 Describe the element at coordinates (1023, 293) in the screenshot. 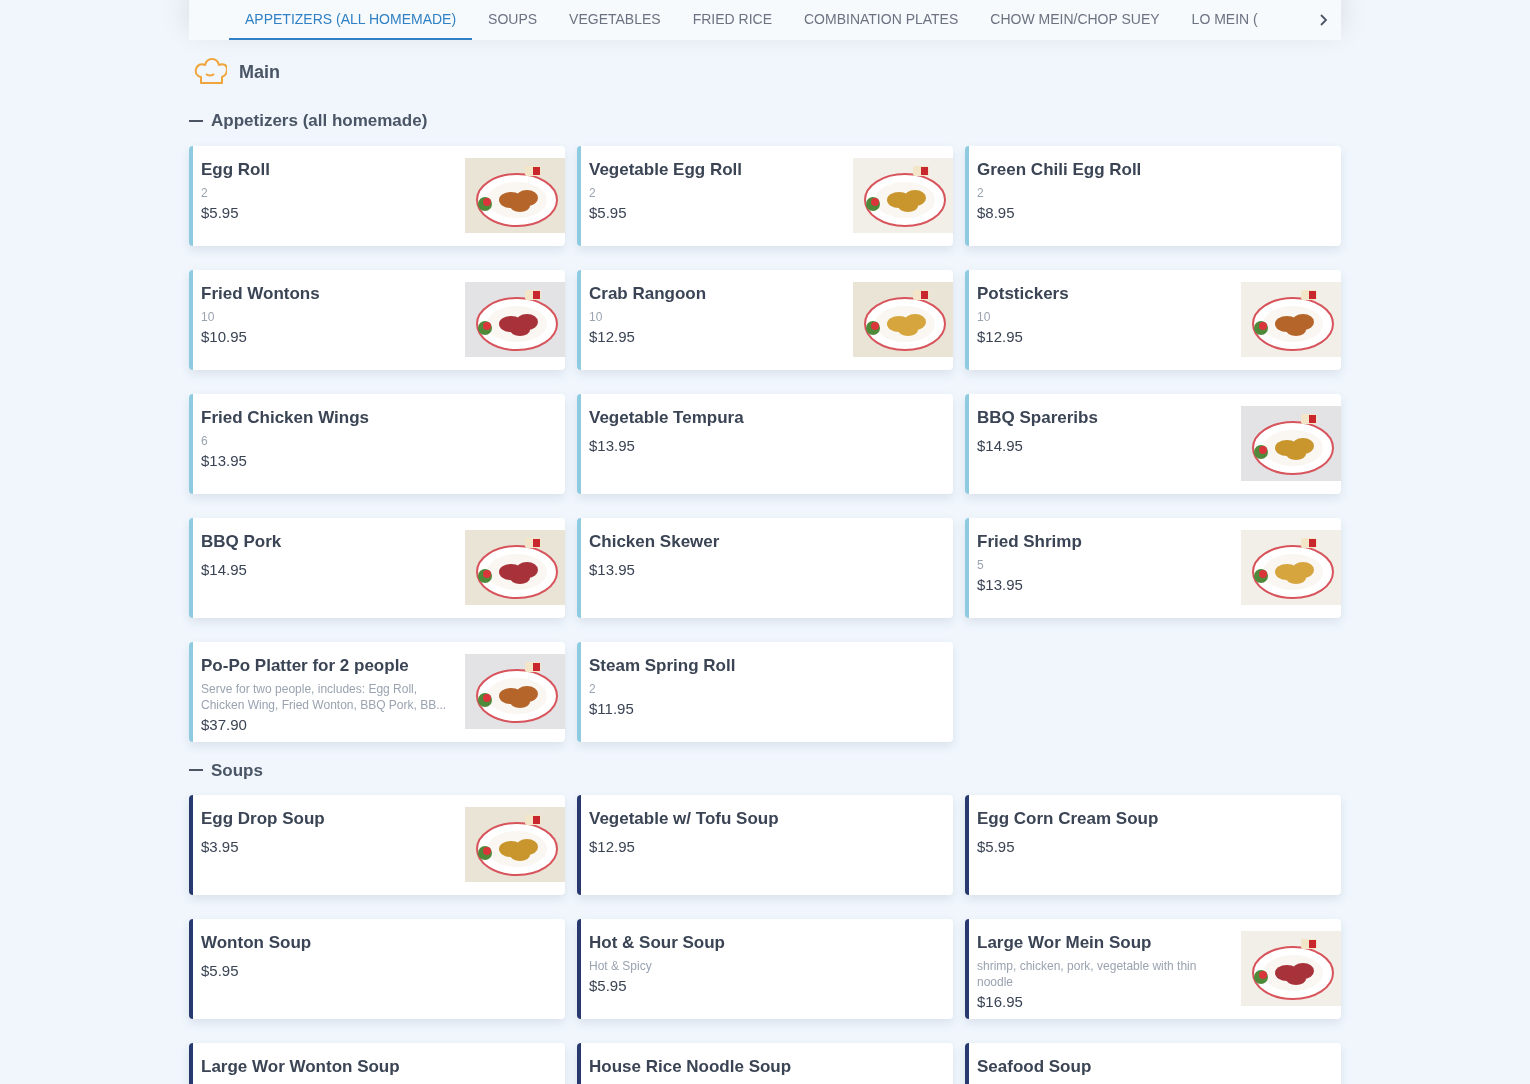

I see `item-name: Potstickers` at that location.